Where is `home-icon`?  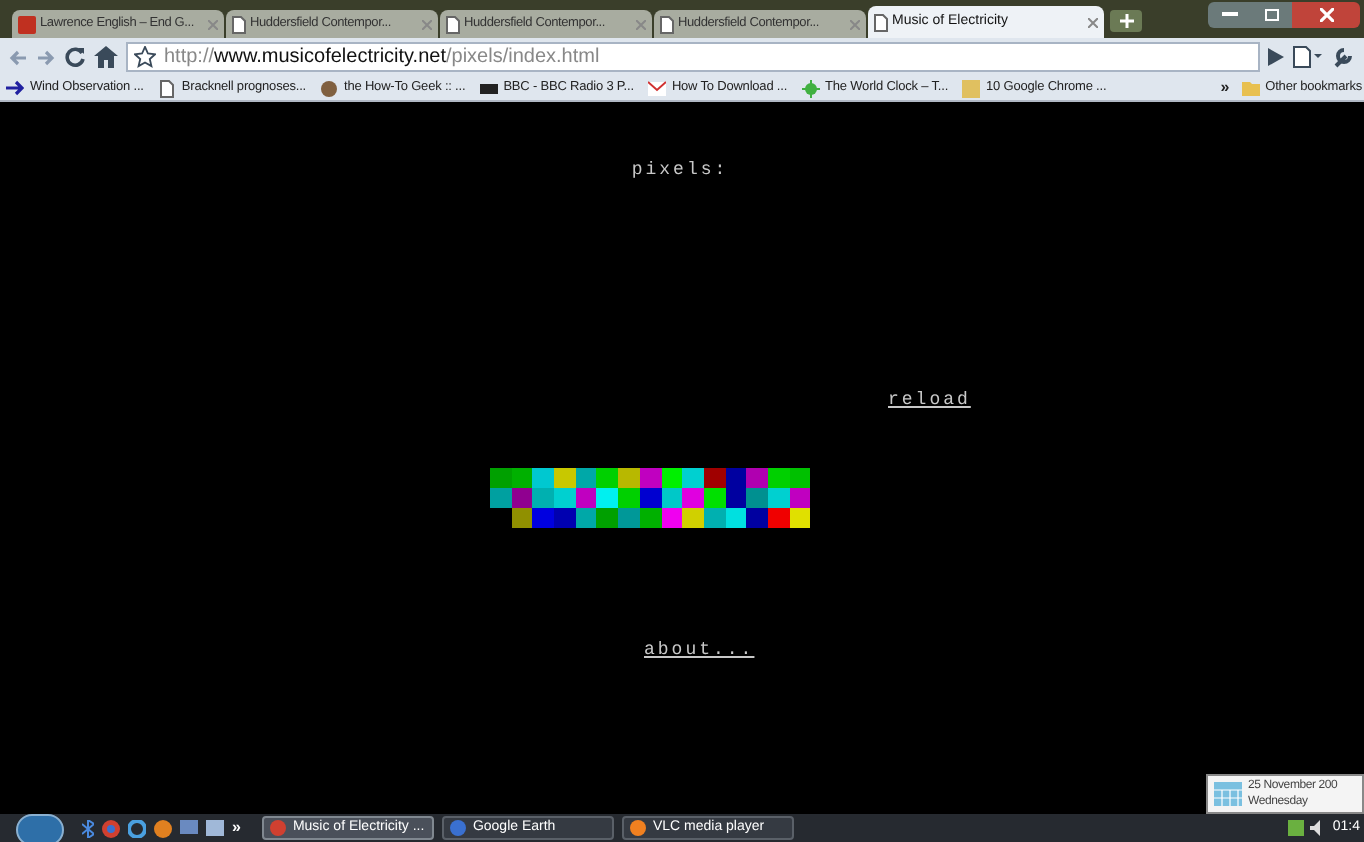
home-icon is located at coordinates (106, 57).